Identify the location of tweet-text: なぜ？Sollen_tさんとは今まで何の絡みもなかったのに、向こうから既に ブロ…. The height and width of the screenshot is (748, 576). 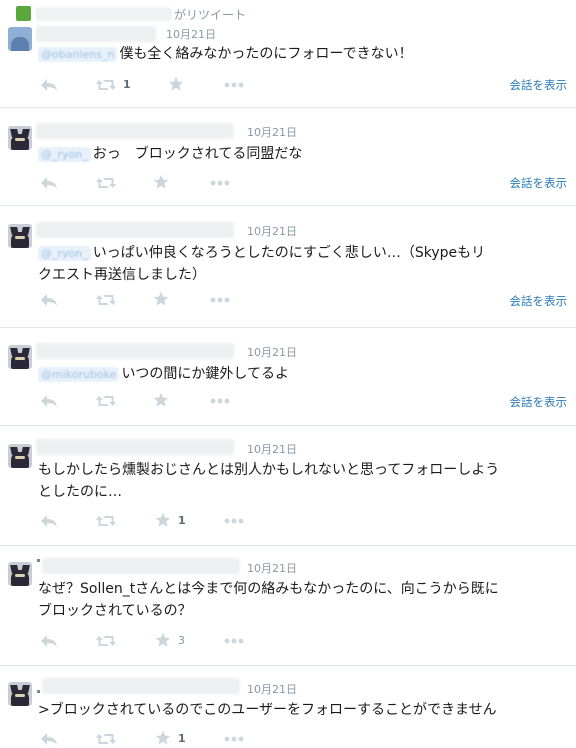
(301, 600).